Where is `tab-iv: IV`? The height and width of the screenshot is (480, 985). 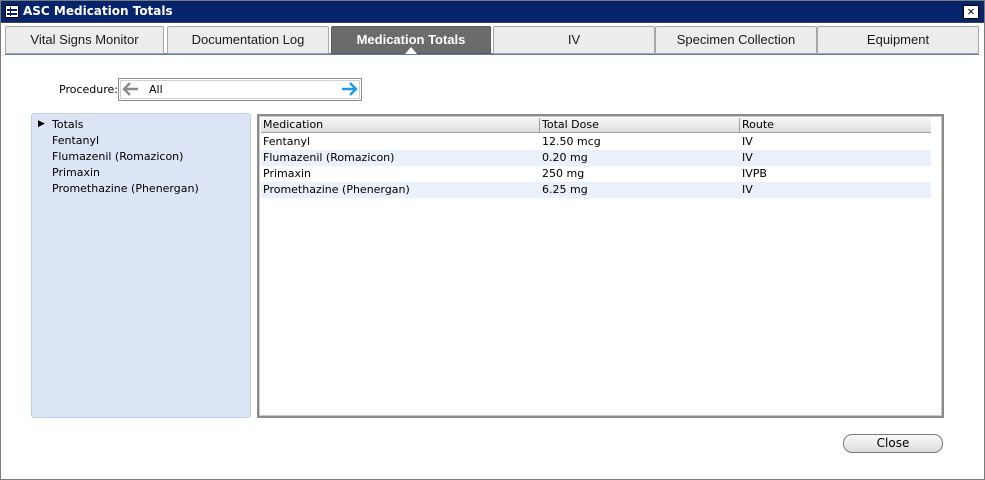 tab-iv: IV is located at coordinates (574, 40).